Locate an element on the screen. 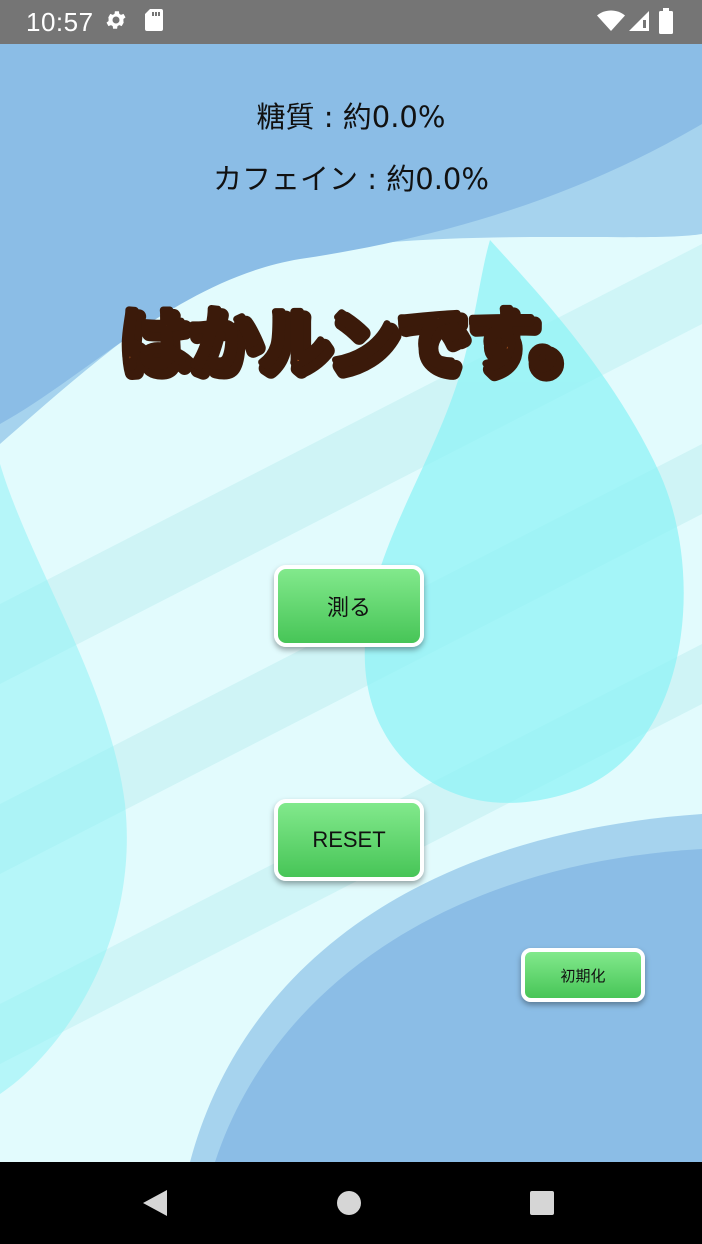 The height and width of the screenshot is (1244, 702). app-logo: はかルンです。 はかルンです。 is located at coordinates (362, 345).